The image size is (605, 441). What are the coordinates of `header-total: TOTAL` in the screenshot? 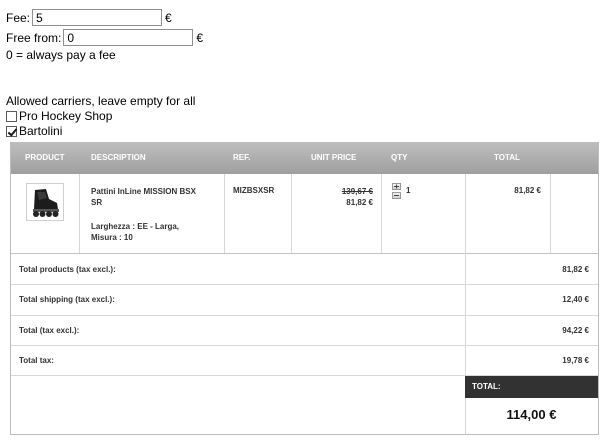 It's located at (507, 157).